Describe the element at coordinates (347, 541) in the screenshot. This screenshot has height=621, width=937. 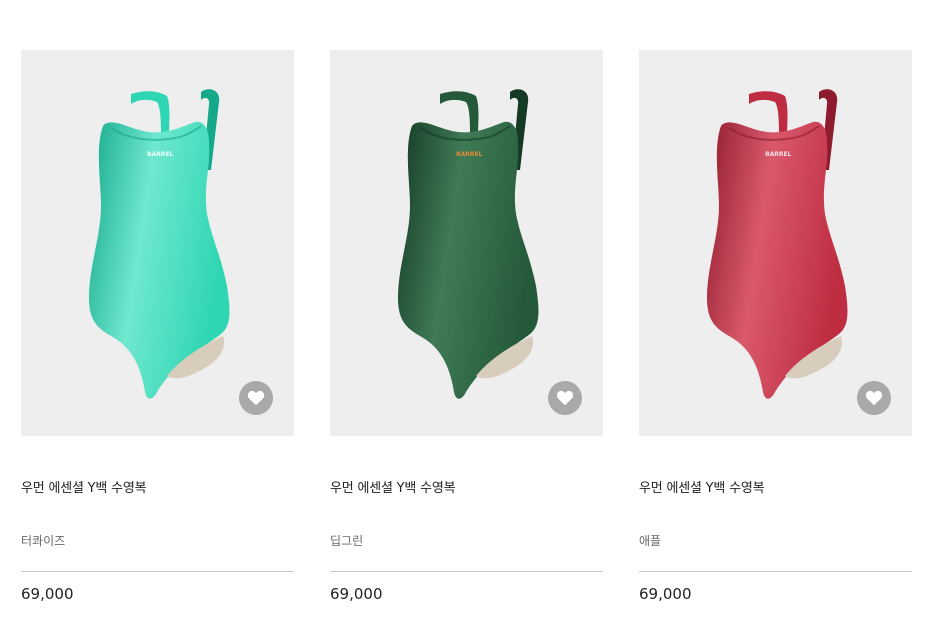
I see `product-color: 딥그린` at that location.